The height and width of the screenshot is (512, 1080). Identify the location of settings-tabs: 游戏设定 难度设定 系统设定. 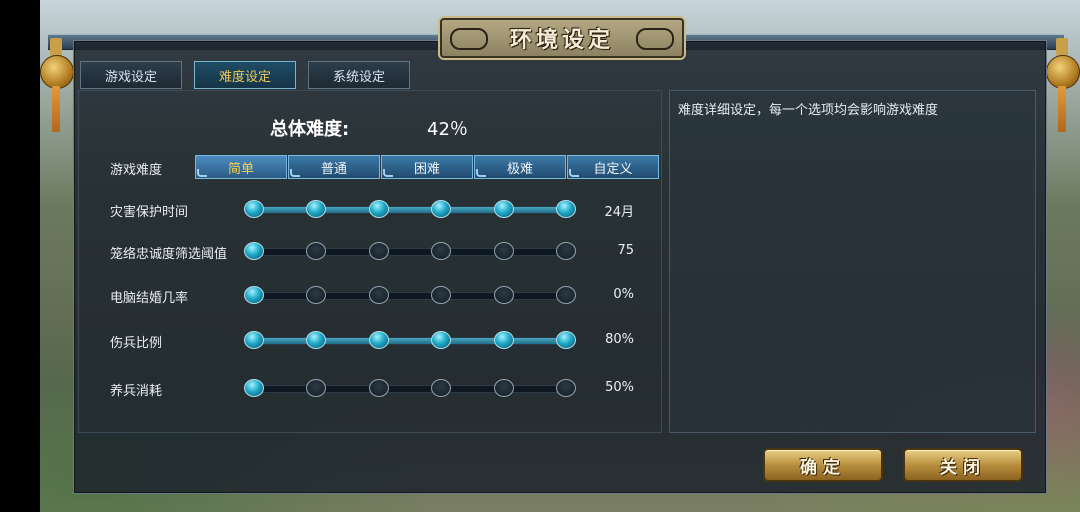
(245, 75).